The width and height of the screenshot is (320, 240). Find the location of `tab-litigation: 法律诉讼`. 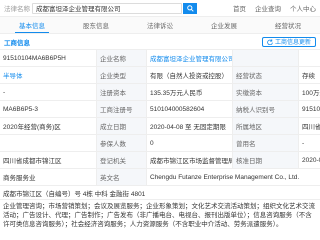

tab-litigation: 法律诉讼 is located at coordinates (160, 25).